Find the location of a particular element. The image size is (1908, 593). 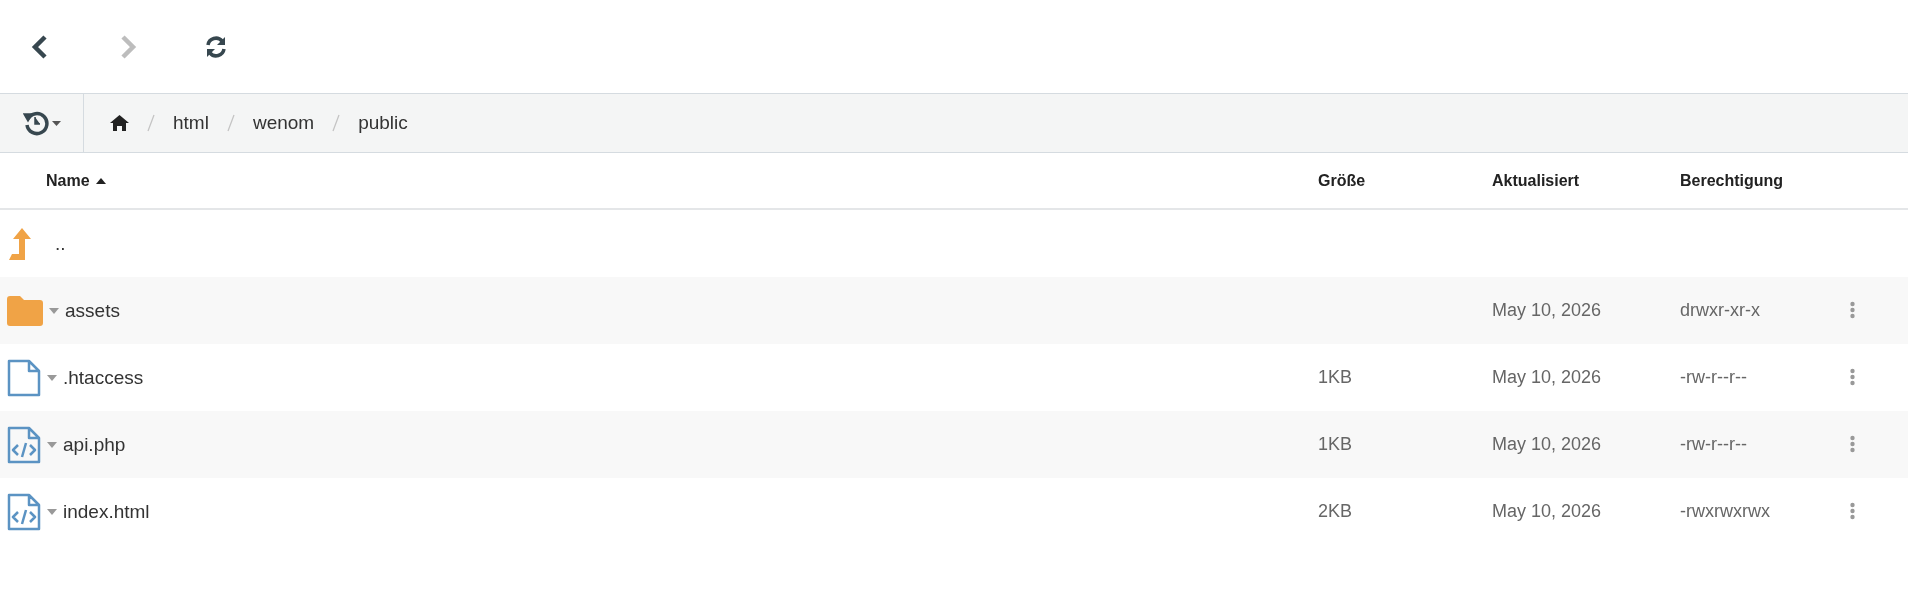

file-name: api.php is located at coordinates (94, 444).